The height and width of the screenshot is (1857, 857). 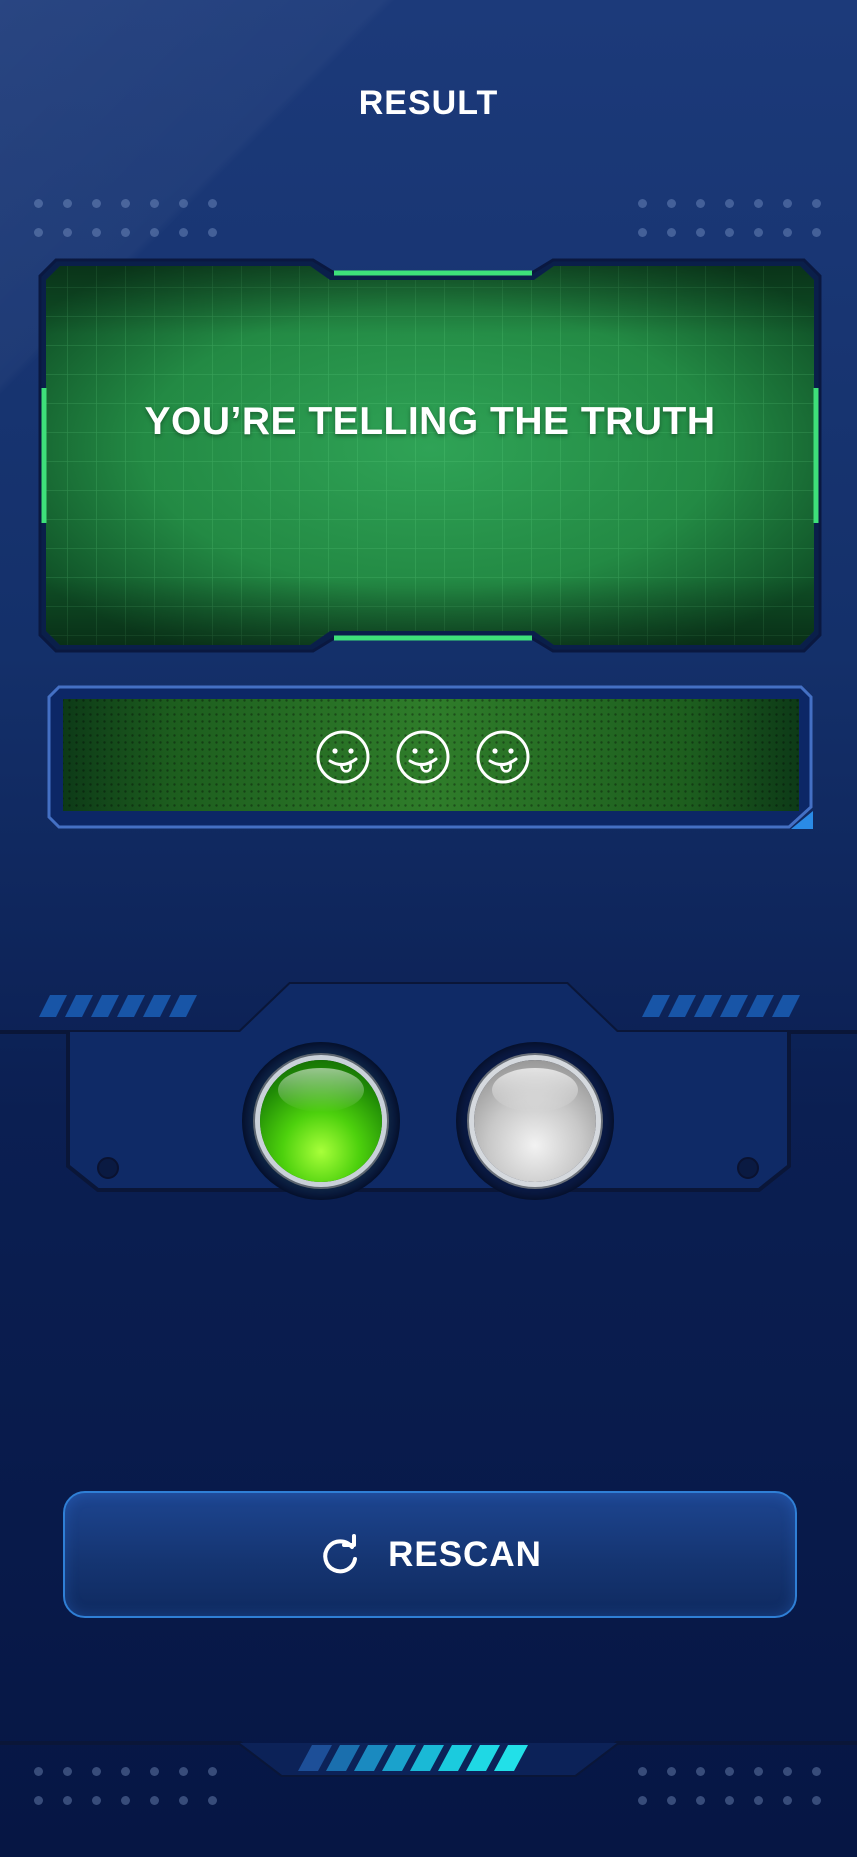 I want to click on rescan-button: RESCAN, so click(x=430, y=1554).